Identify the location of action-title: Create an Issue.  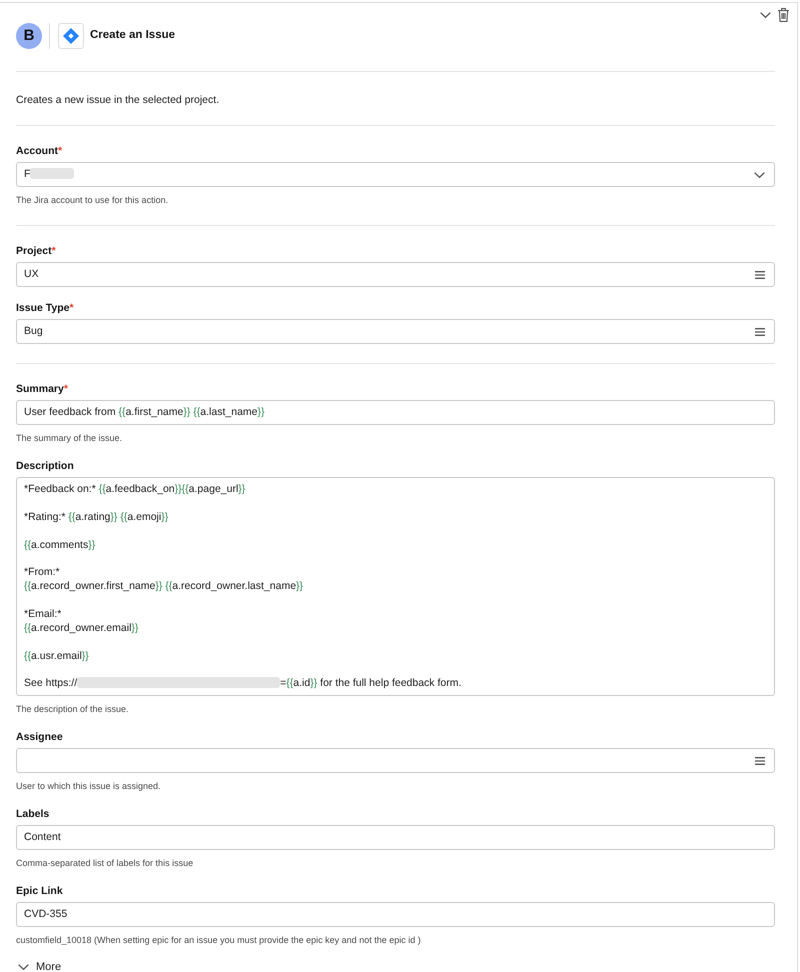
(133, 36).